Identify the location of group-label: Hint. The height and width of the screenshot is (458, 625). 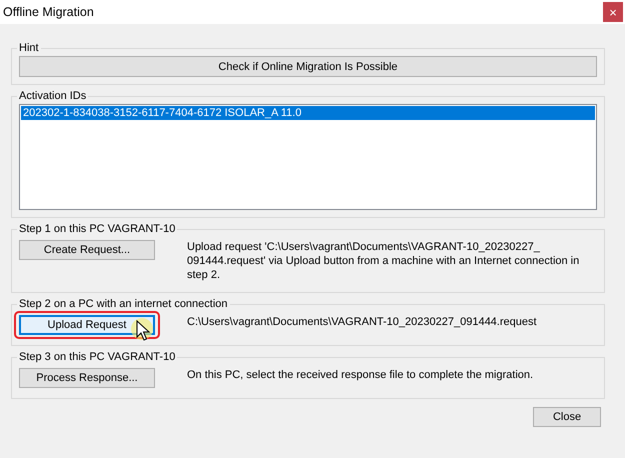
(29, 48).